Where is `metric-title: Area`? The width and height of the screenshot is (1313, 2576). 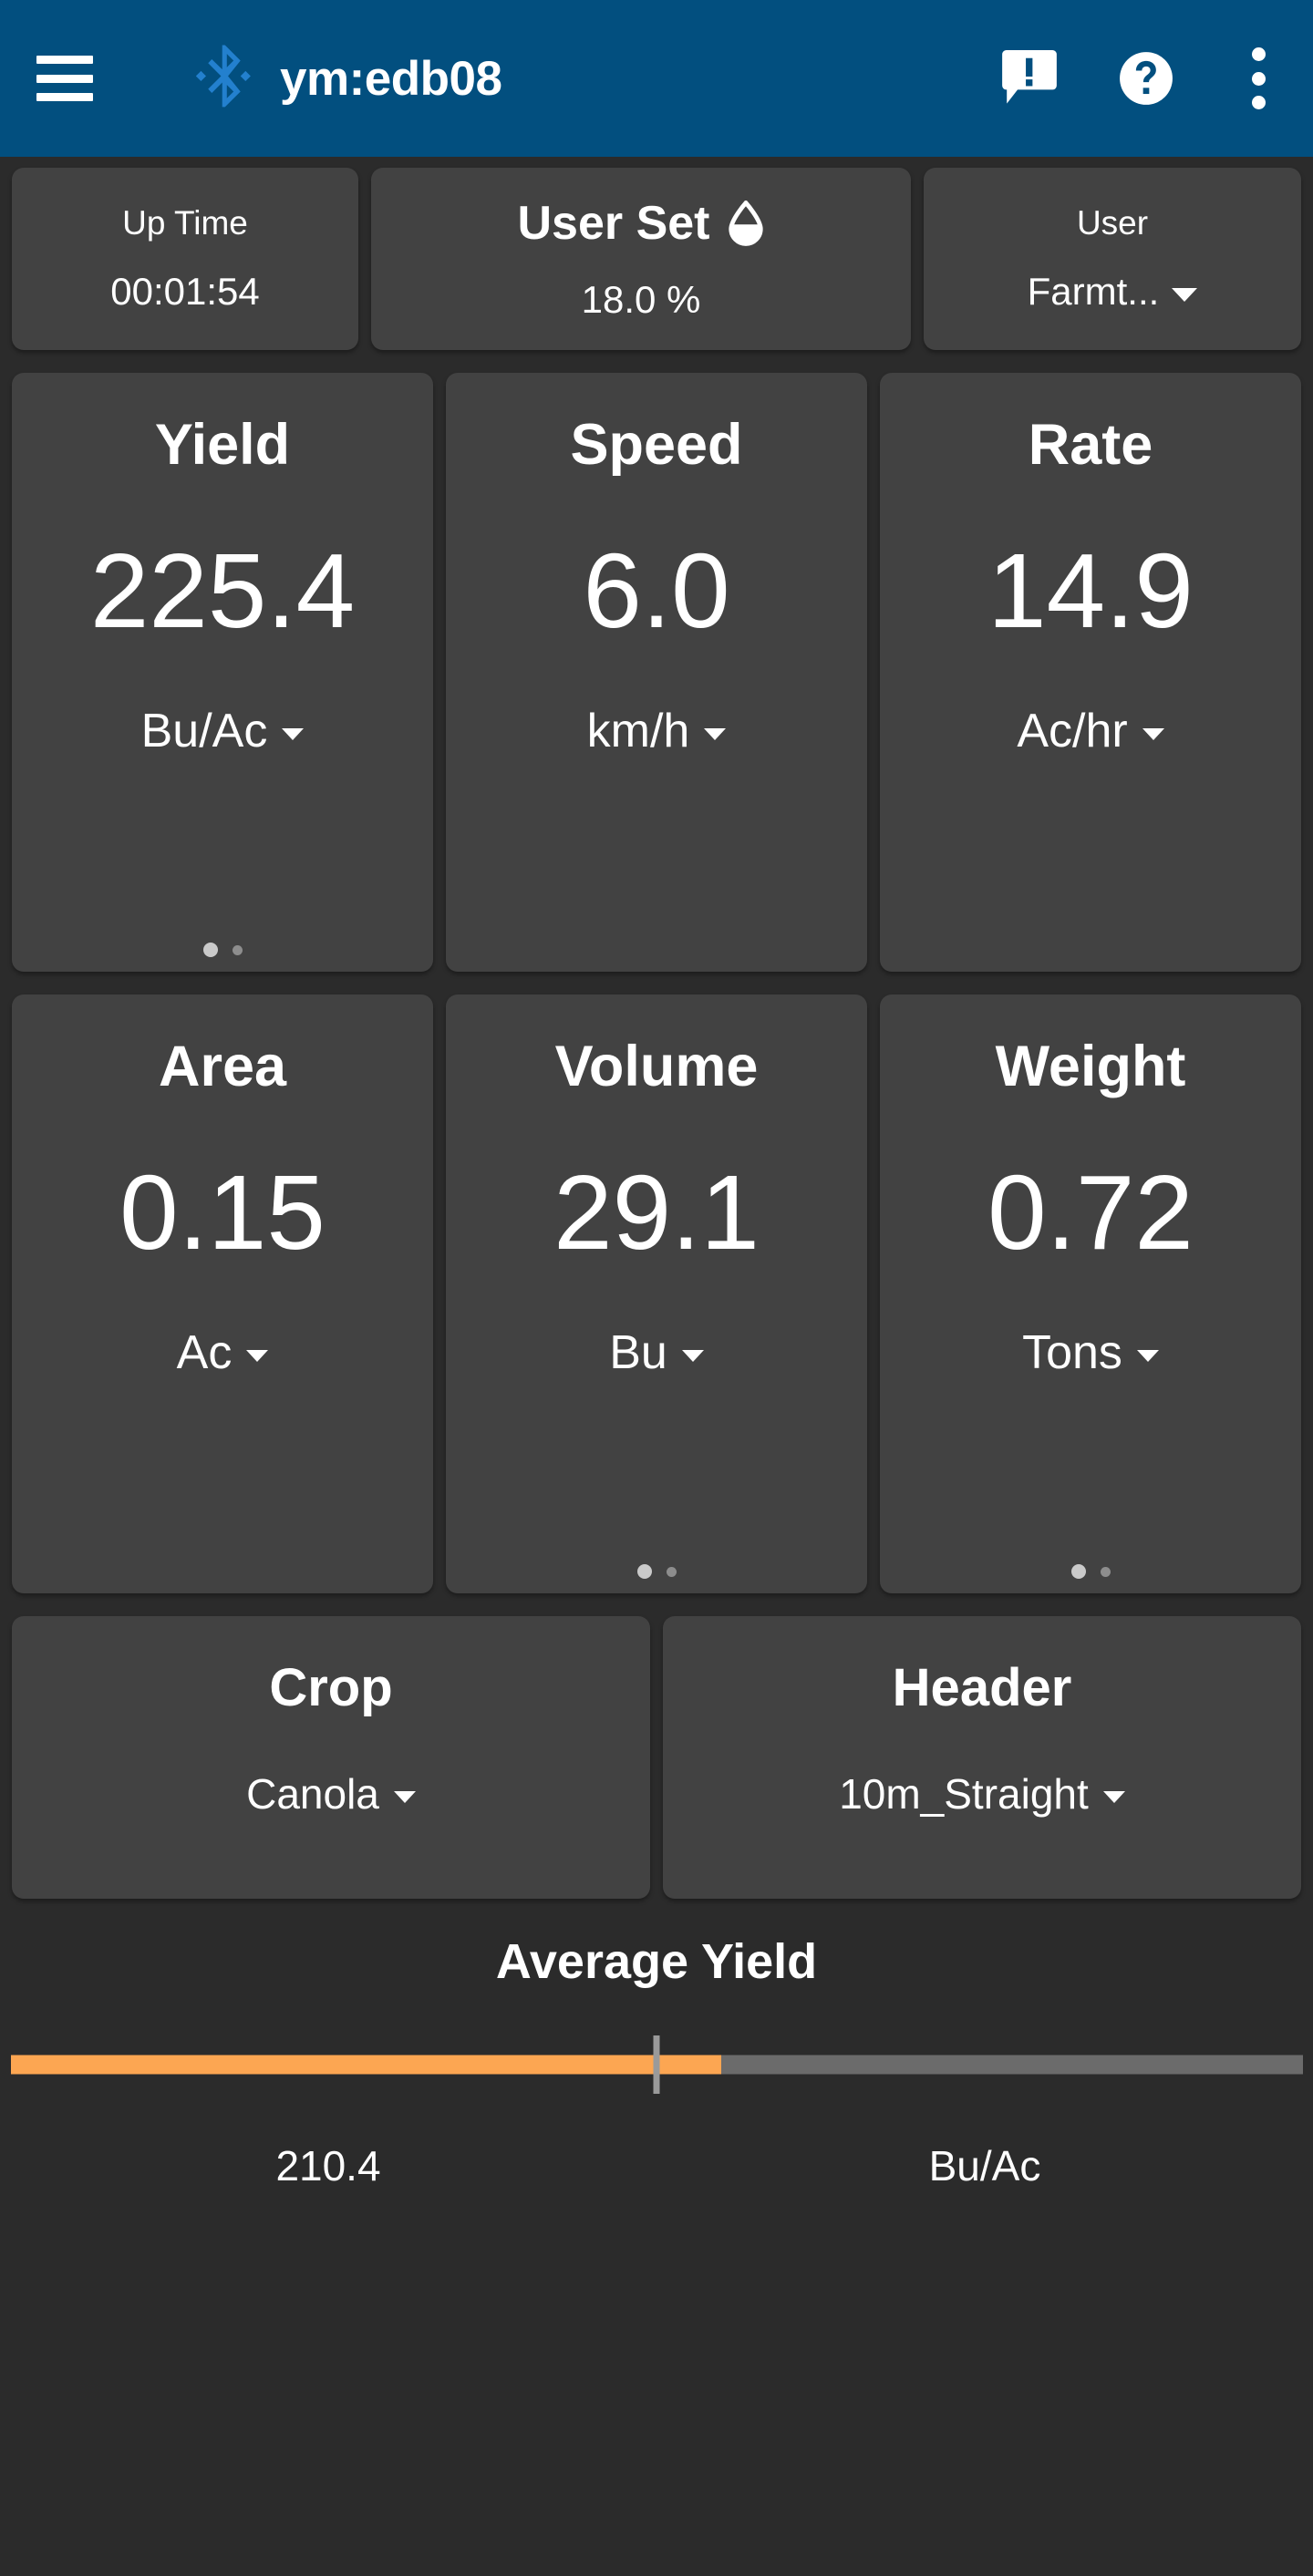 metric-title: Area is located at coordinates (222, 1066).